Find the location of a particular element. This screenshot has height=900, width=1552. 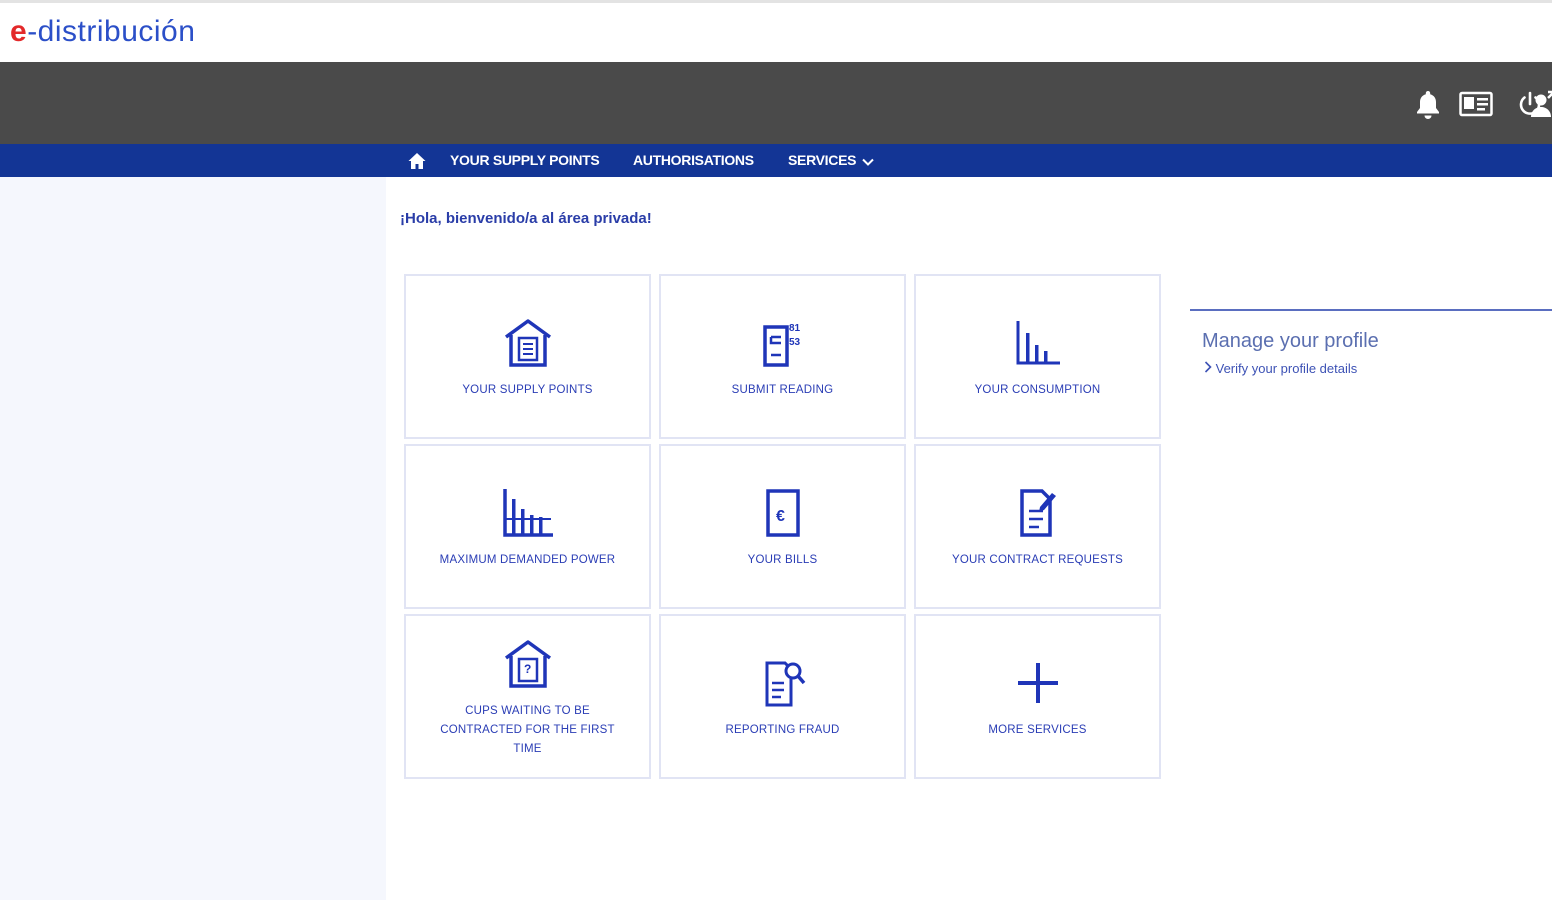

tile-your-consumption: YOUR CONSUMPTION is located at coordinates (1037, 356).